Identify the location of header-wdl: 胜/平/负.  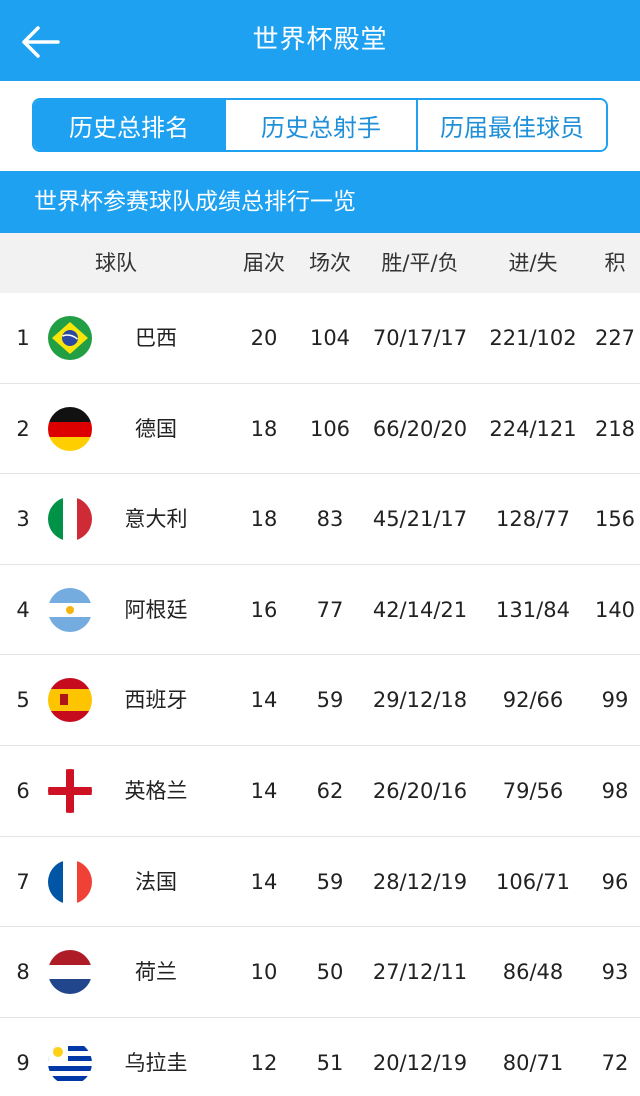
(420, 263).